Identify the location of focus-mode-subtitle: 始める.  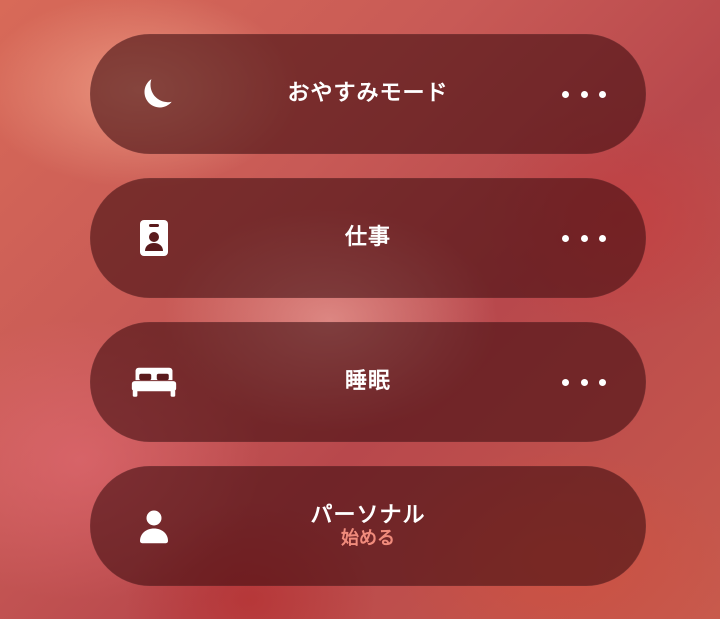
(368, 538).